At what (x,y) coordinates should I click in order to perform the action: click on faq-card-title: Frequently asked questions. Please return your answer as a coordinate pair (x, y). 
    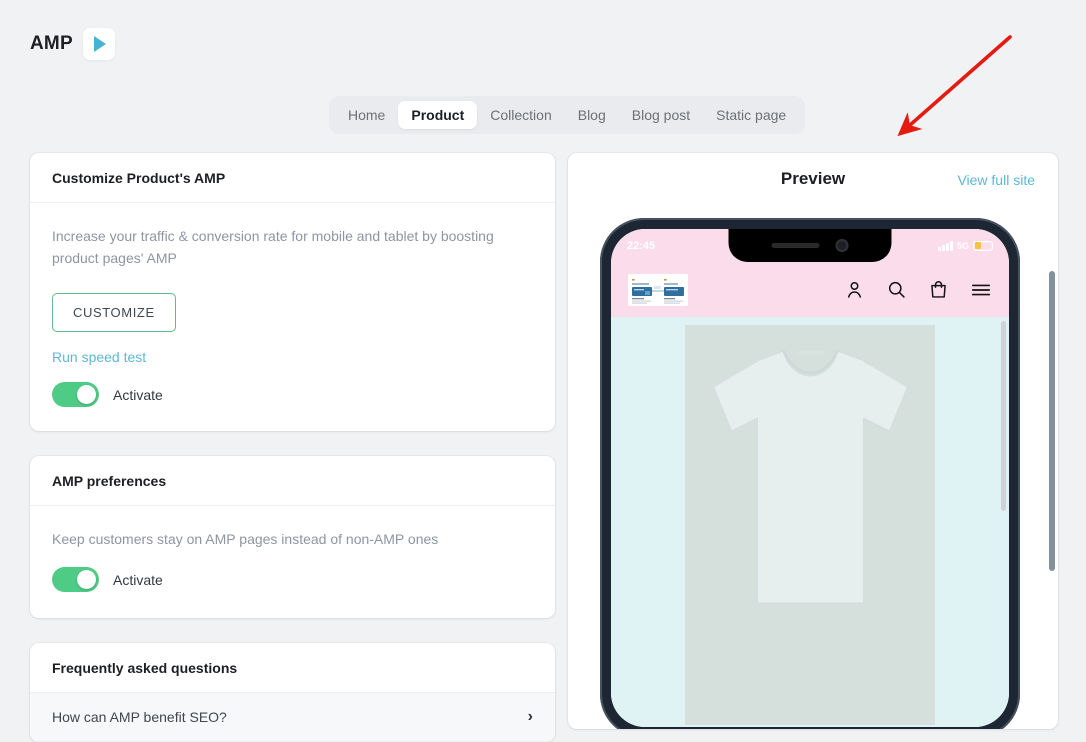
    Looking at the image, I should click on (292, 668).